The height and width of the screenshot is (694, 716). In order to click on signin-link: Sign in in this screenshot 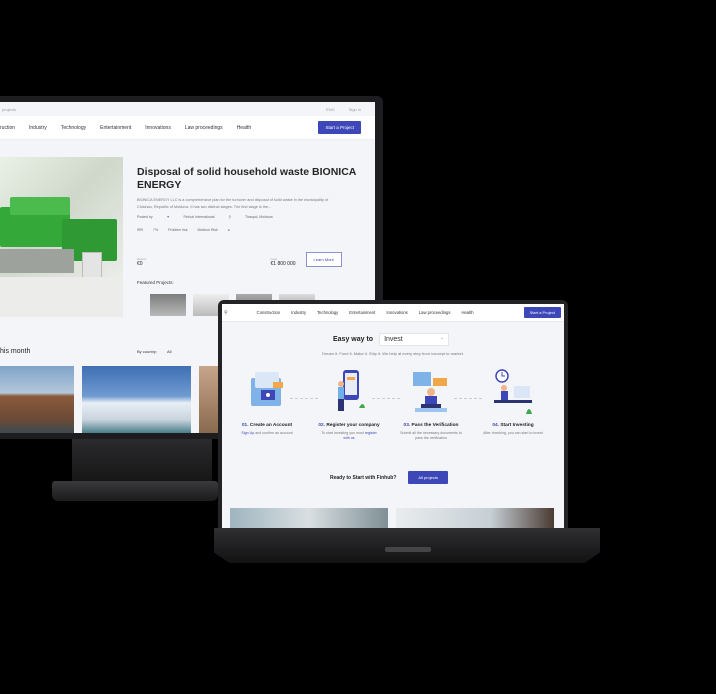, I will do `click(355, 109)`.